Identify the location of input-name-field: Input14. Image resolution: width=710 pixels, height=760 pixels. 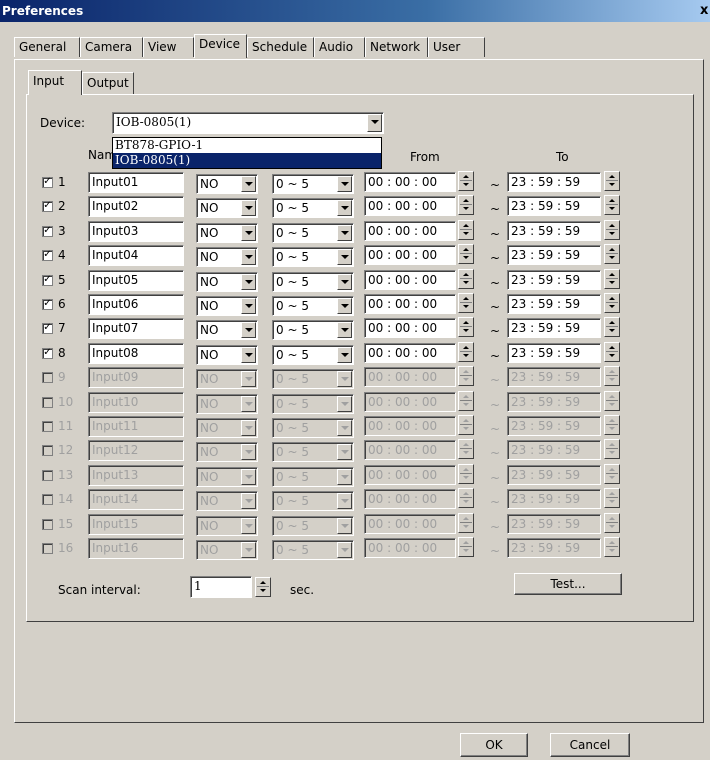
(136, 499).